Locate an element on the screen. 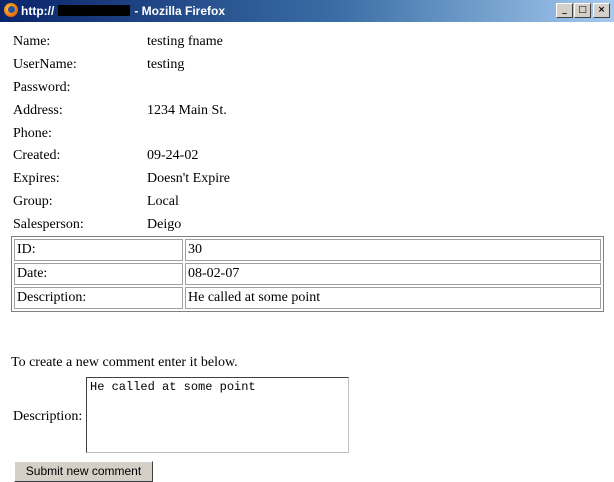  detail-row-phone: Phone: is located at coordinates (121, 134).